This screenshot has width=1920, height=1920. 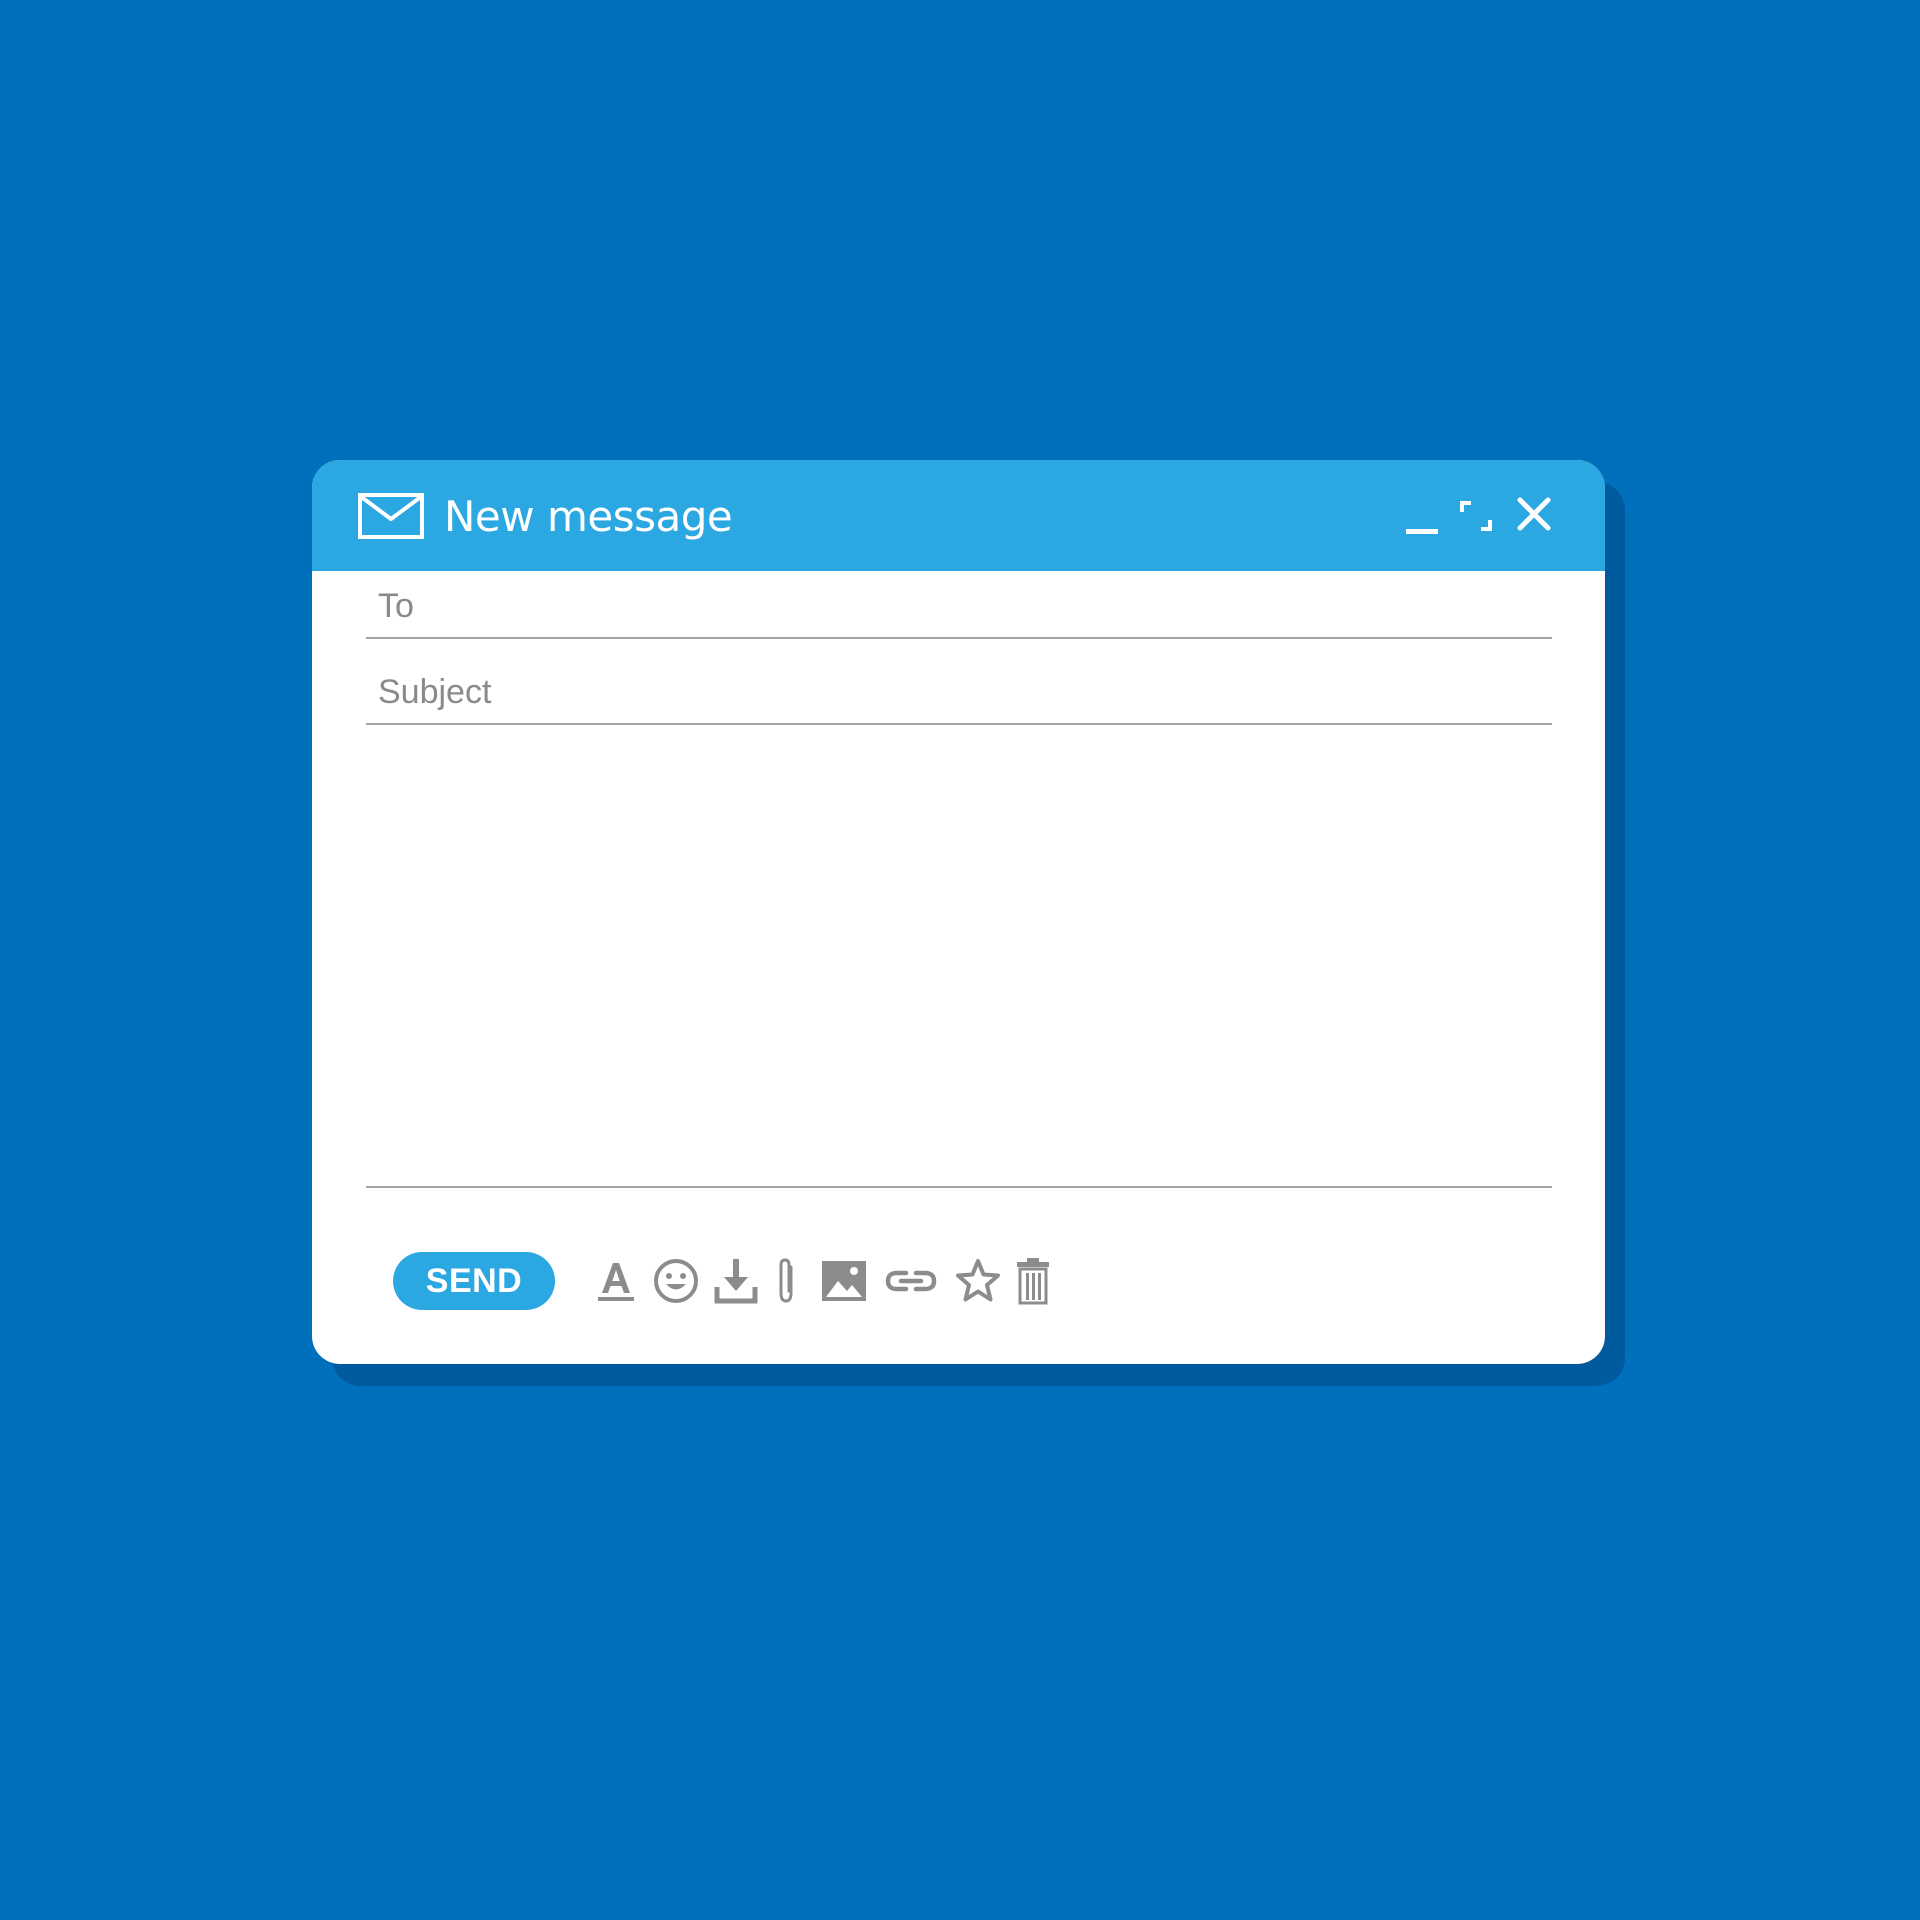 I want to click on image-icon, so click(x=844, y=1281).